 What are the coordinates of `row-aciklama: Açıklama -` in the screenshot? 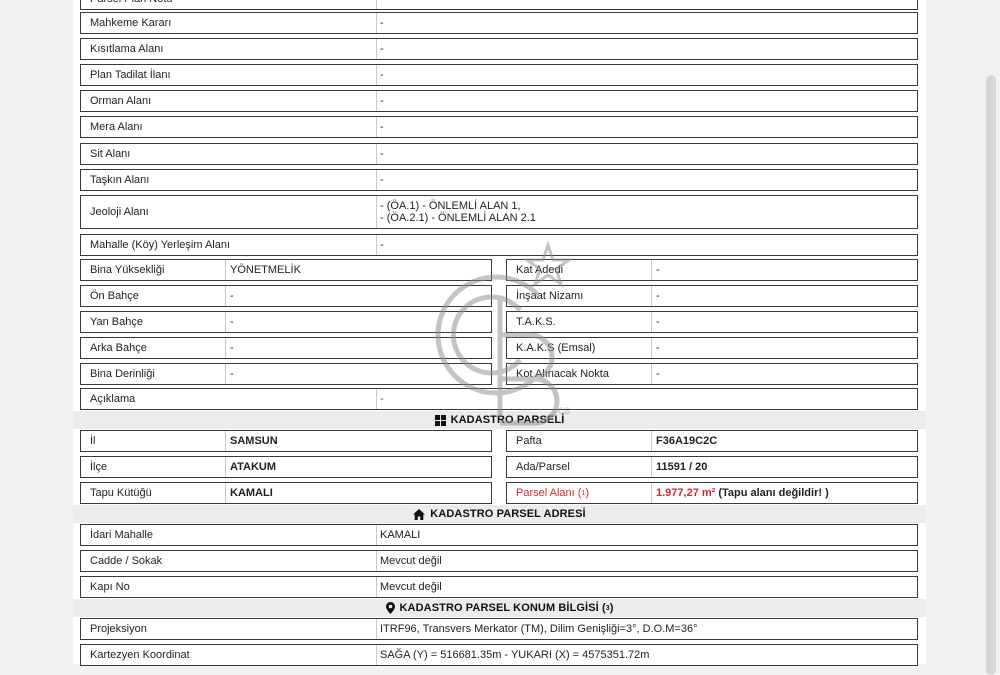 It's located at (499, 399).